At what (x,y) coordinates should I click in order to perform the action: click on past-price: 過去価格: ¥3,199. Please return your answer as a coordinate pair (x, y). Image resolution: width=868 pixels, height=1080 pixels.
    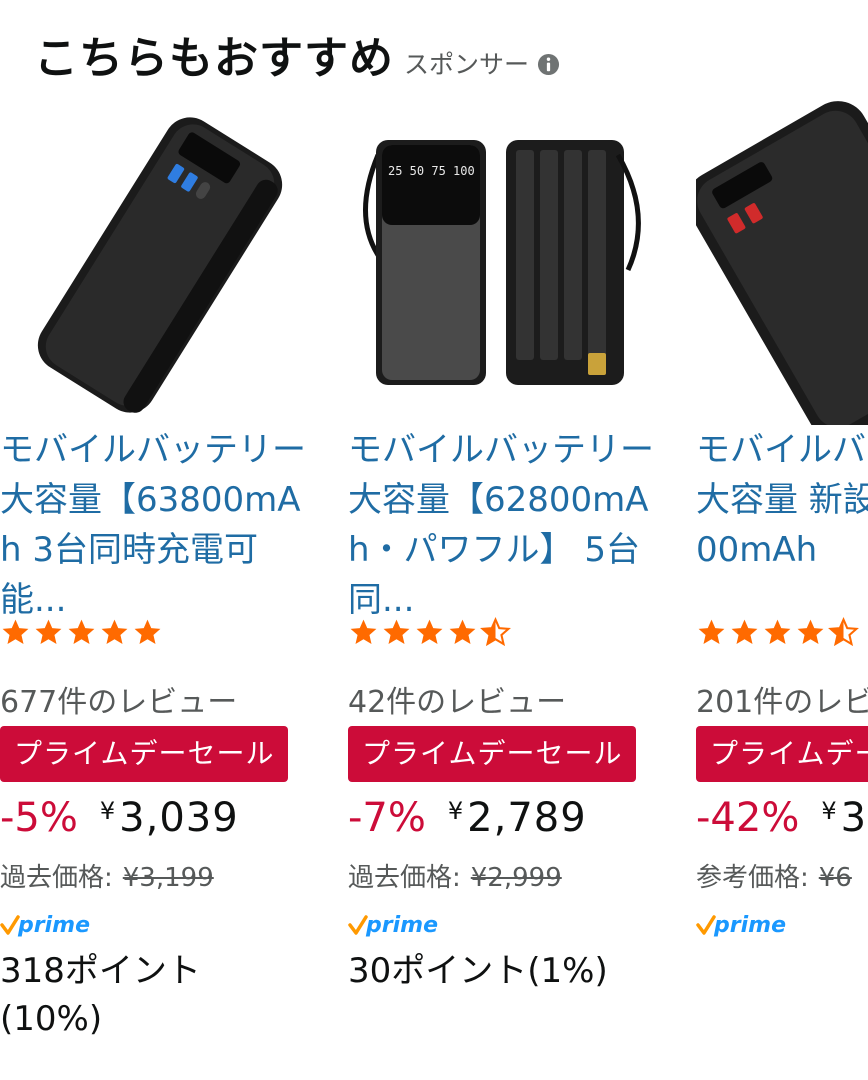
    Looking at the image, I should click on (107, 875).